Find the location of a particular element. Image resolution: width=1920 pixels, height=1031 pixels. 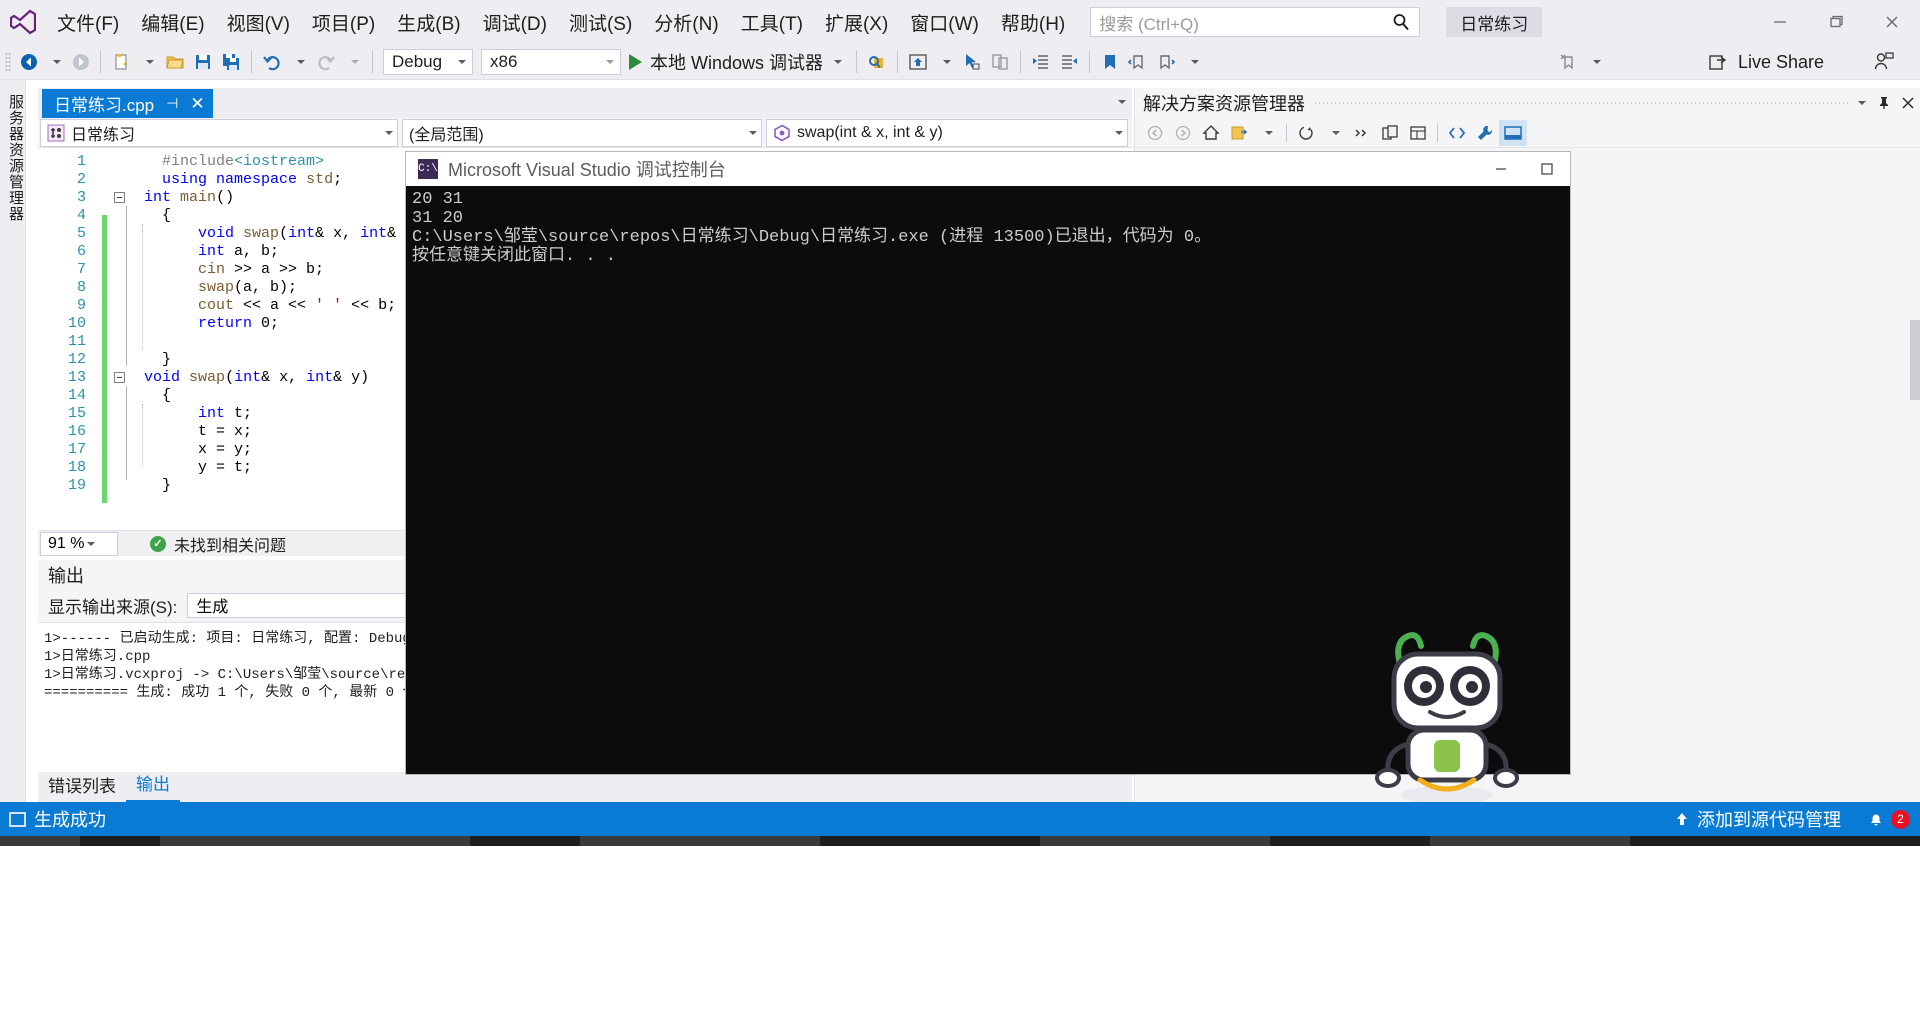

select-tool-icon is located at coordinates (972, 62).